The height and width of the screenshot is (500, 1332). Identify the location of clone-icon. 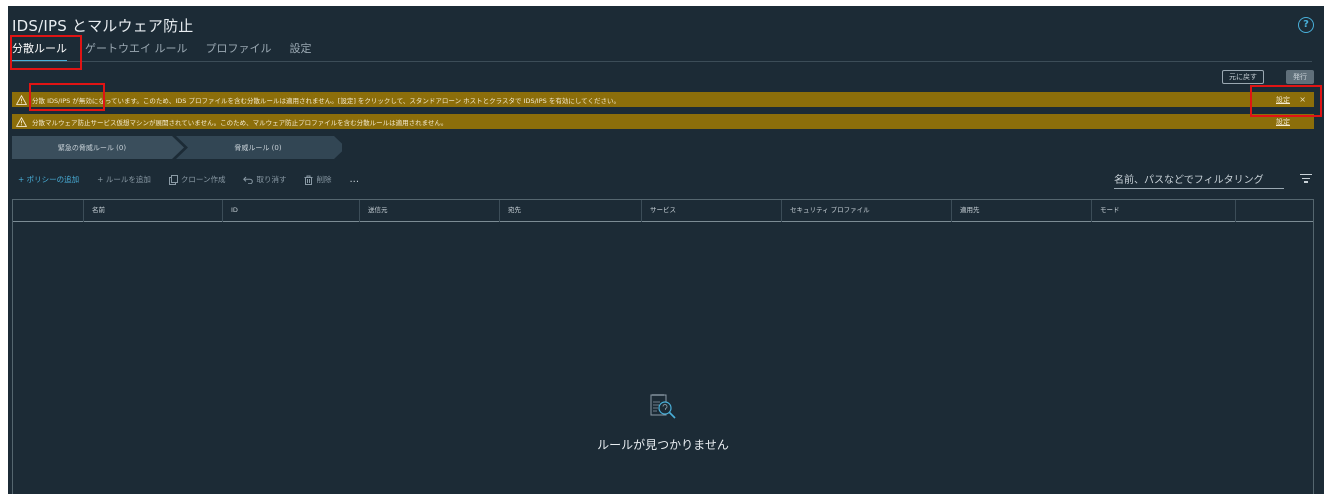
(173, 179).